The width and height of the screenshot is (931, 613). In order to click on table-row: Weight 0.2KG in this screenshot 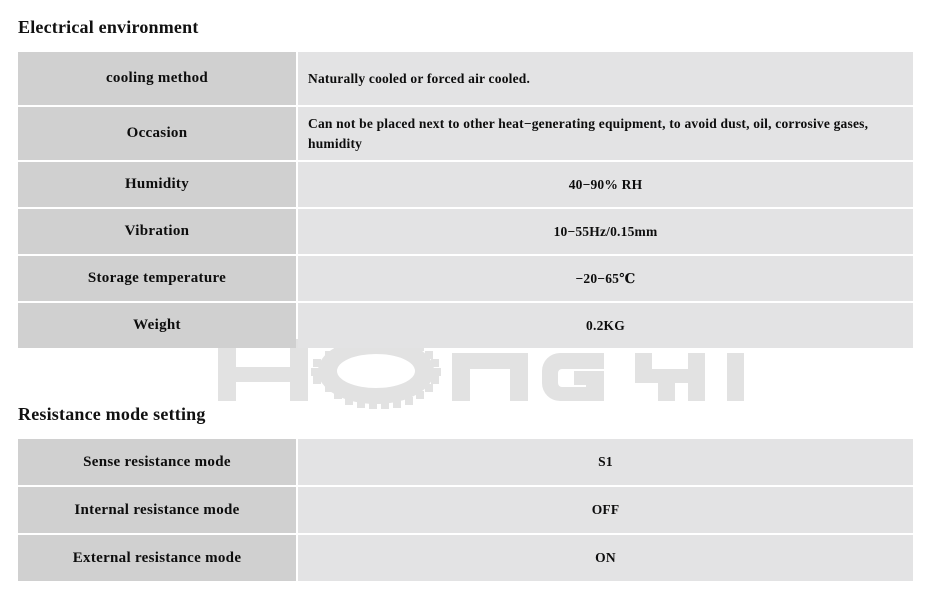, I will do `click(465, 325)`.